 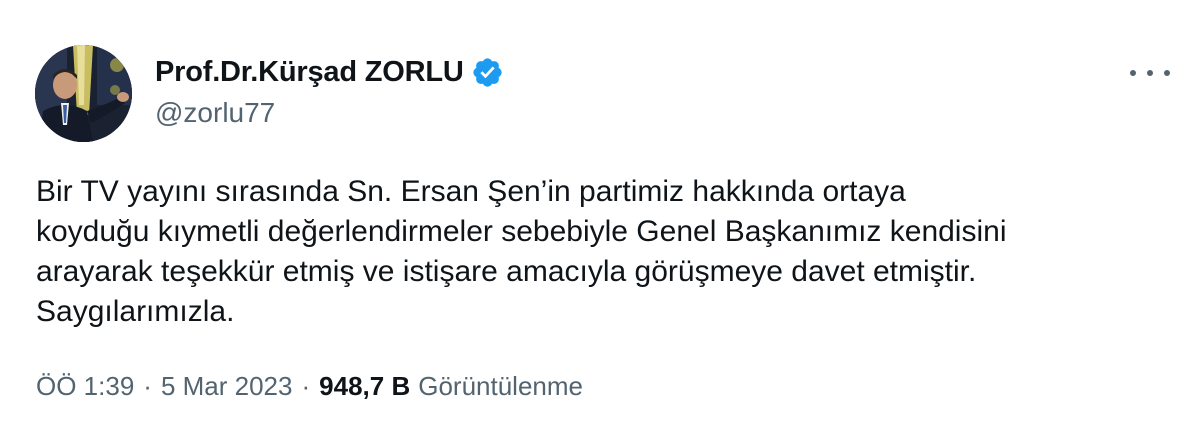 I want to click on more-options-icon, so click(x=1150, y=73).